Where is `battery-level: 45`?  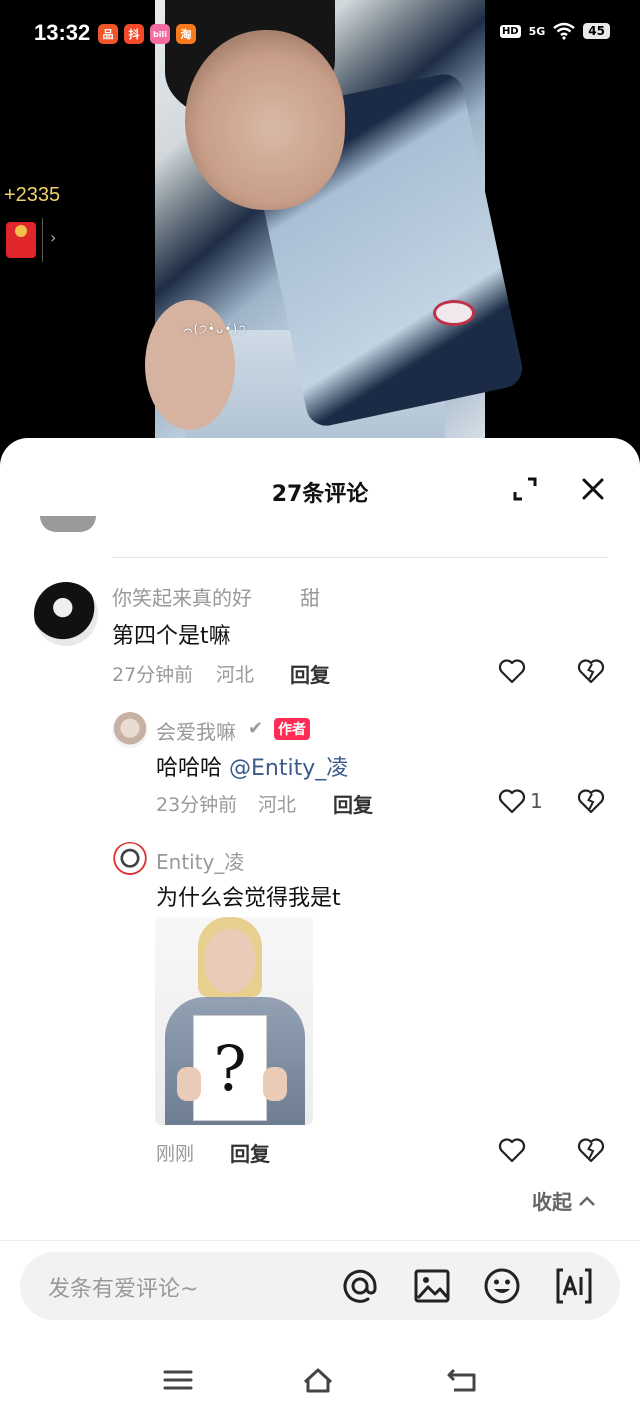
battery-level: 45 is located at coordinates (596, 31).